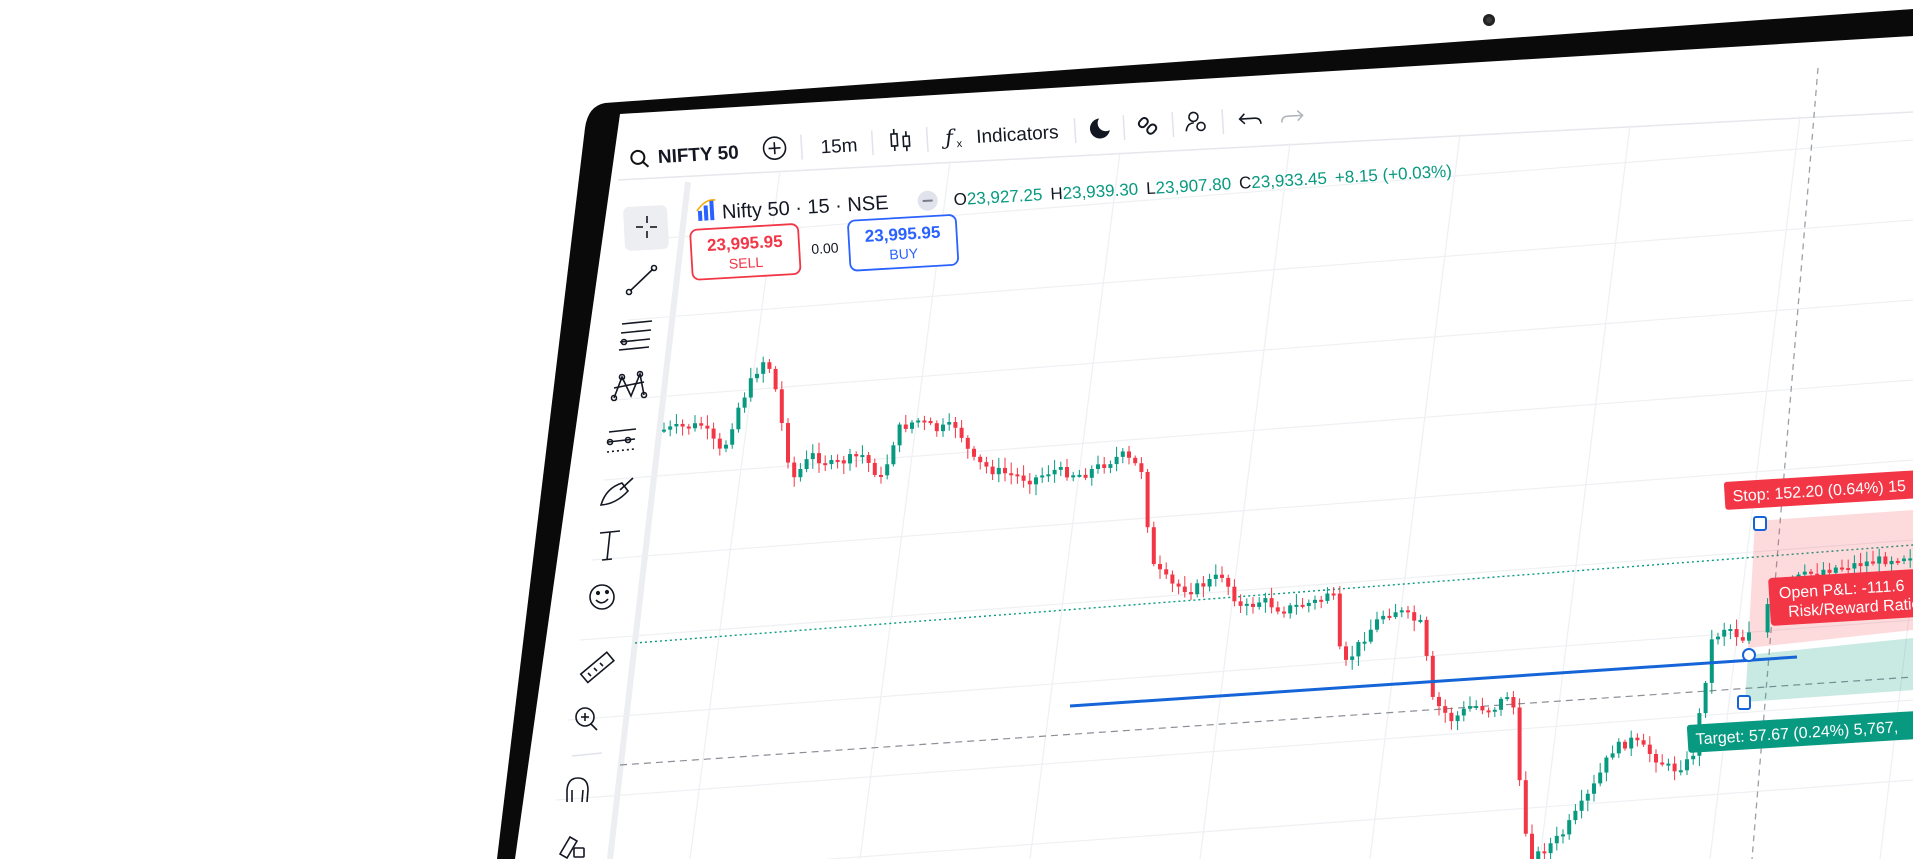 Image resolution: width=1913 pixels, height=859 pixels. Describe the element at coordinates (646, 228) in the screenshot. I see `crosshair-icon` at that location.